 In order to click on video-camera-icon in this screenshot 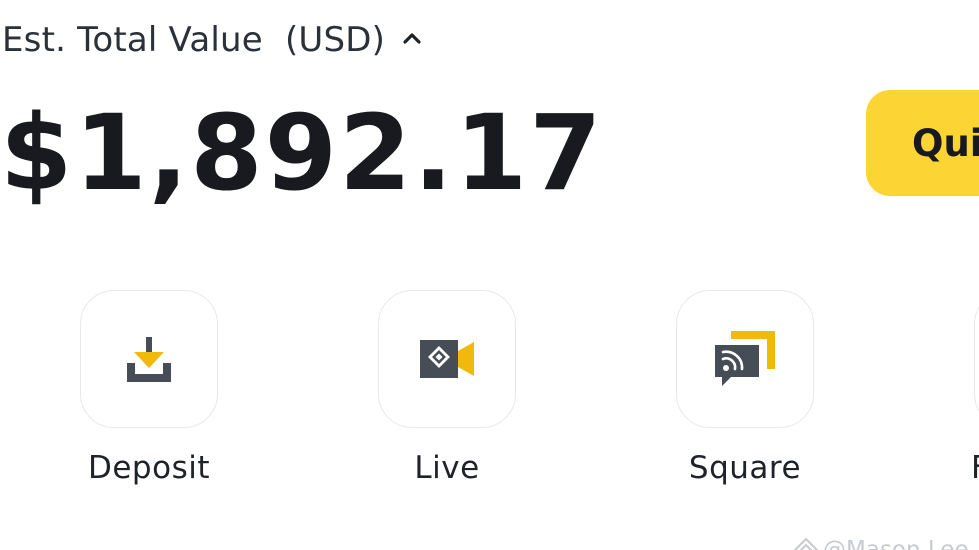, I will do `click(447, 359)`.